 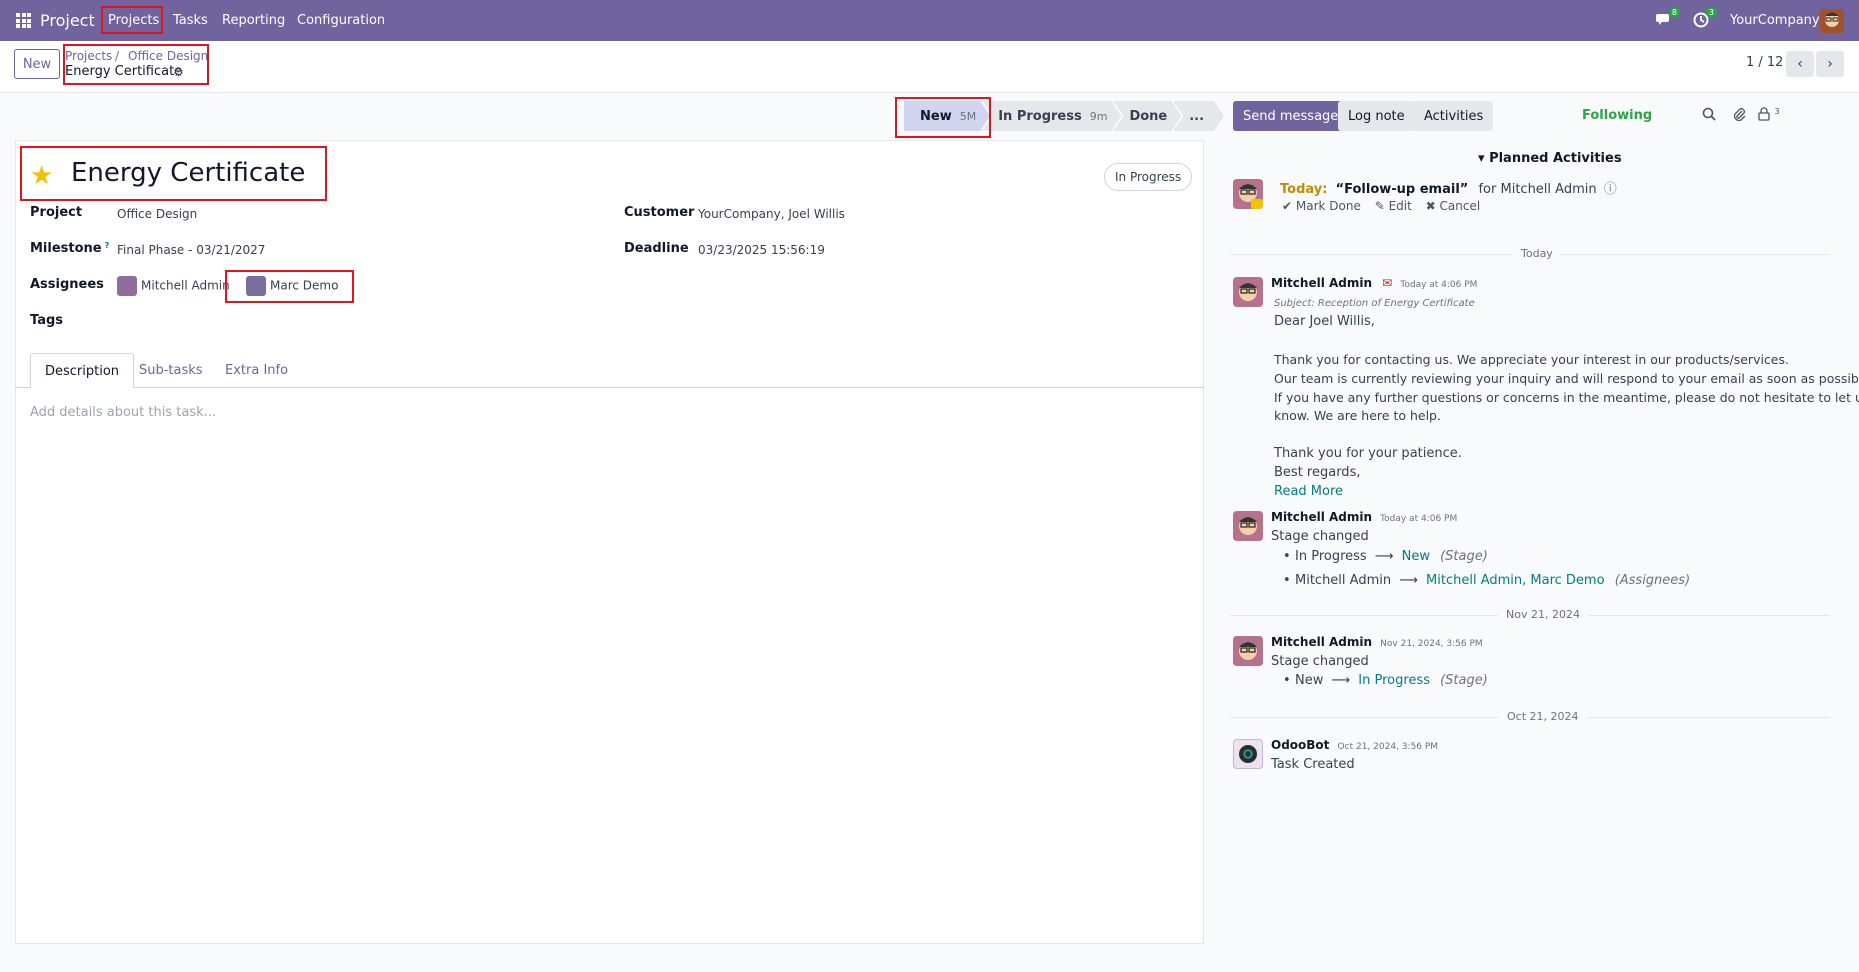 What do you see at coordinates (256, 370) in the screenshot?
I see `tab-extra-info: Extra Info` at bounding box center [256, 370].